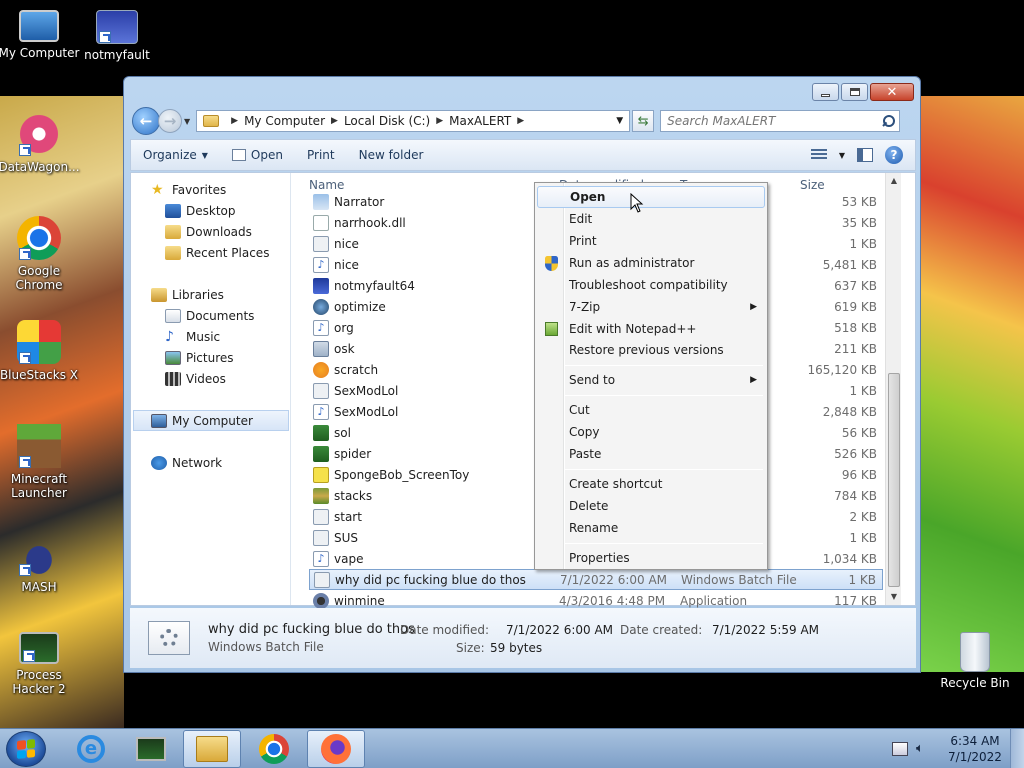 The height and width of the screenshot is (768, 1024). I want to click on refresh-button: ⇆, so click(643, 121).